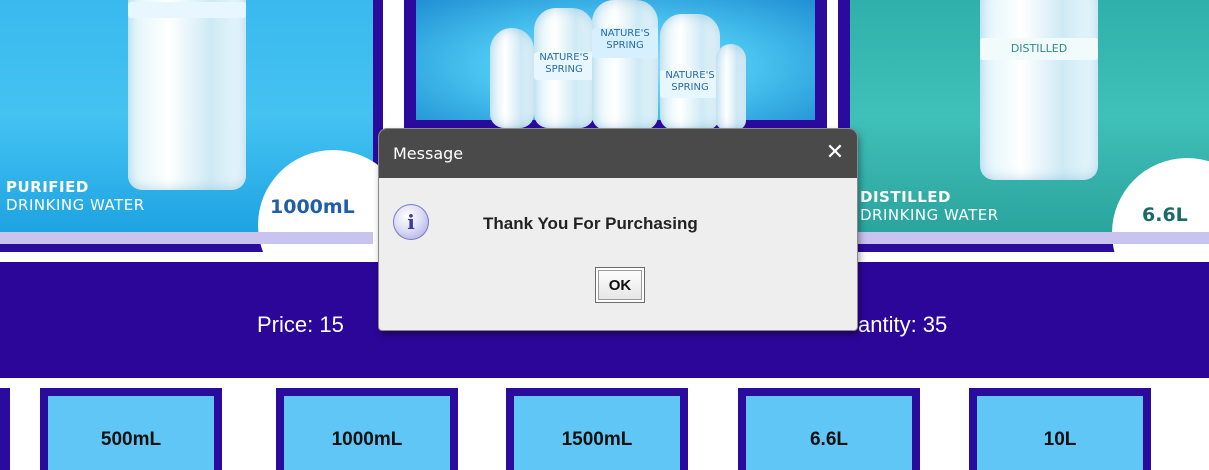  Describe the element at coordinates (597, 429) in the screenshot. I see `size-button-1500ml: 1500mL` at that location.